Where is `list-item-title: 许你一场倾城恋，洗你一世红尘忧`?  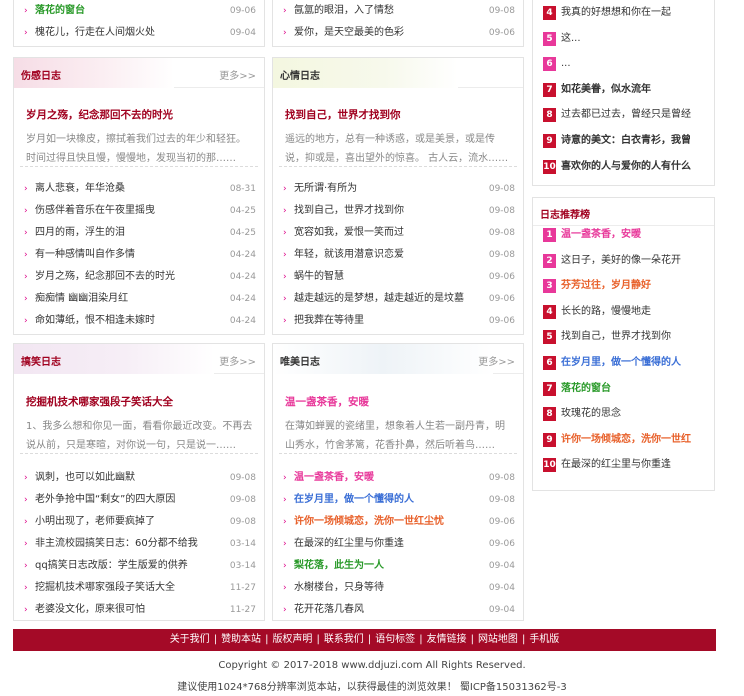
list-item-title: 许你一场倾城恋，洗你一世红尘忧 is located at coordinates (369, 522).